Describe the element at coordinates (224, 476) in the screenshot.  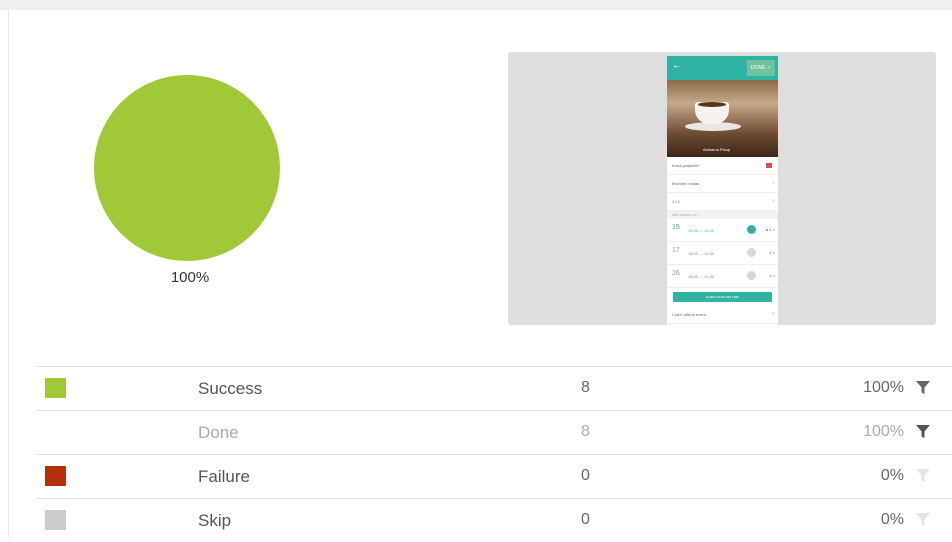
I see `status-label: Failure` at that location.